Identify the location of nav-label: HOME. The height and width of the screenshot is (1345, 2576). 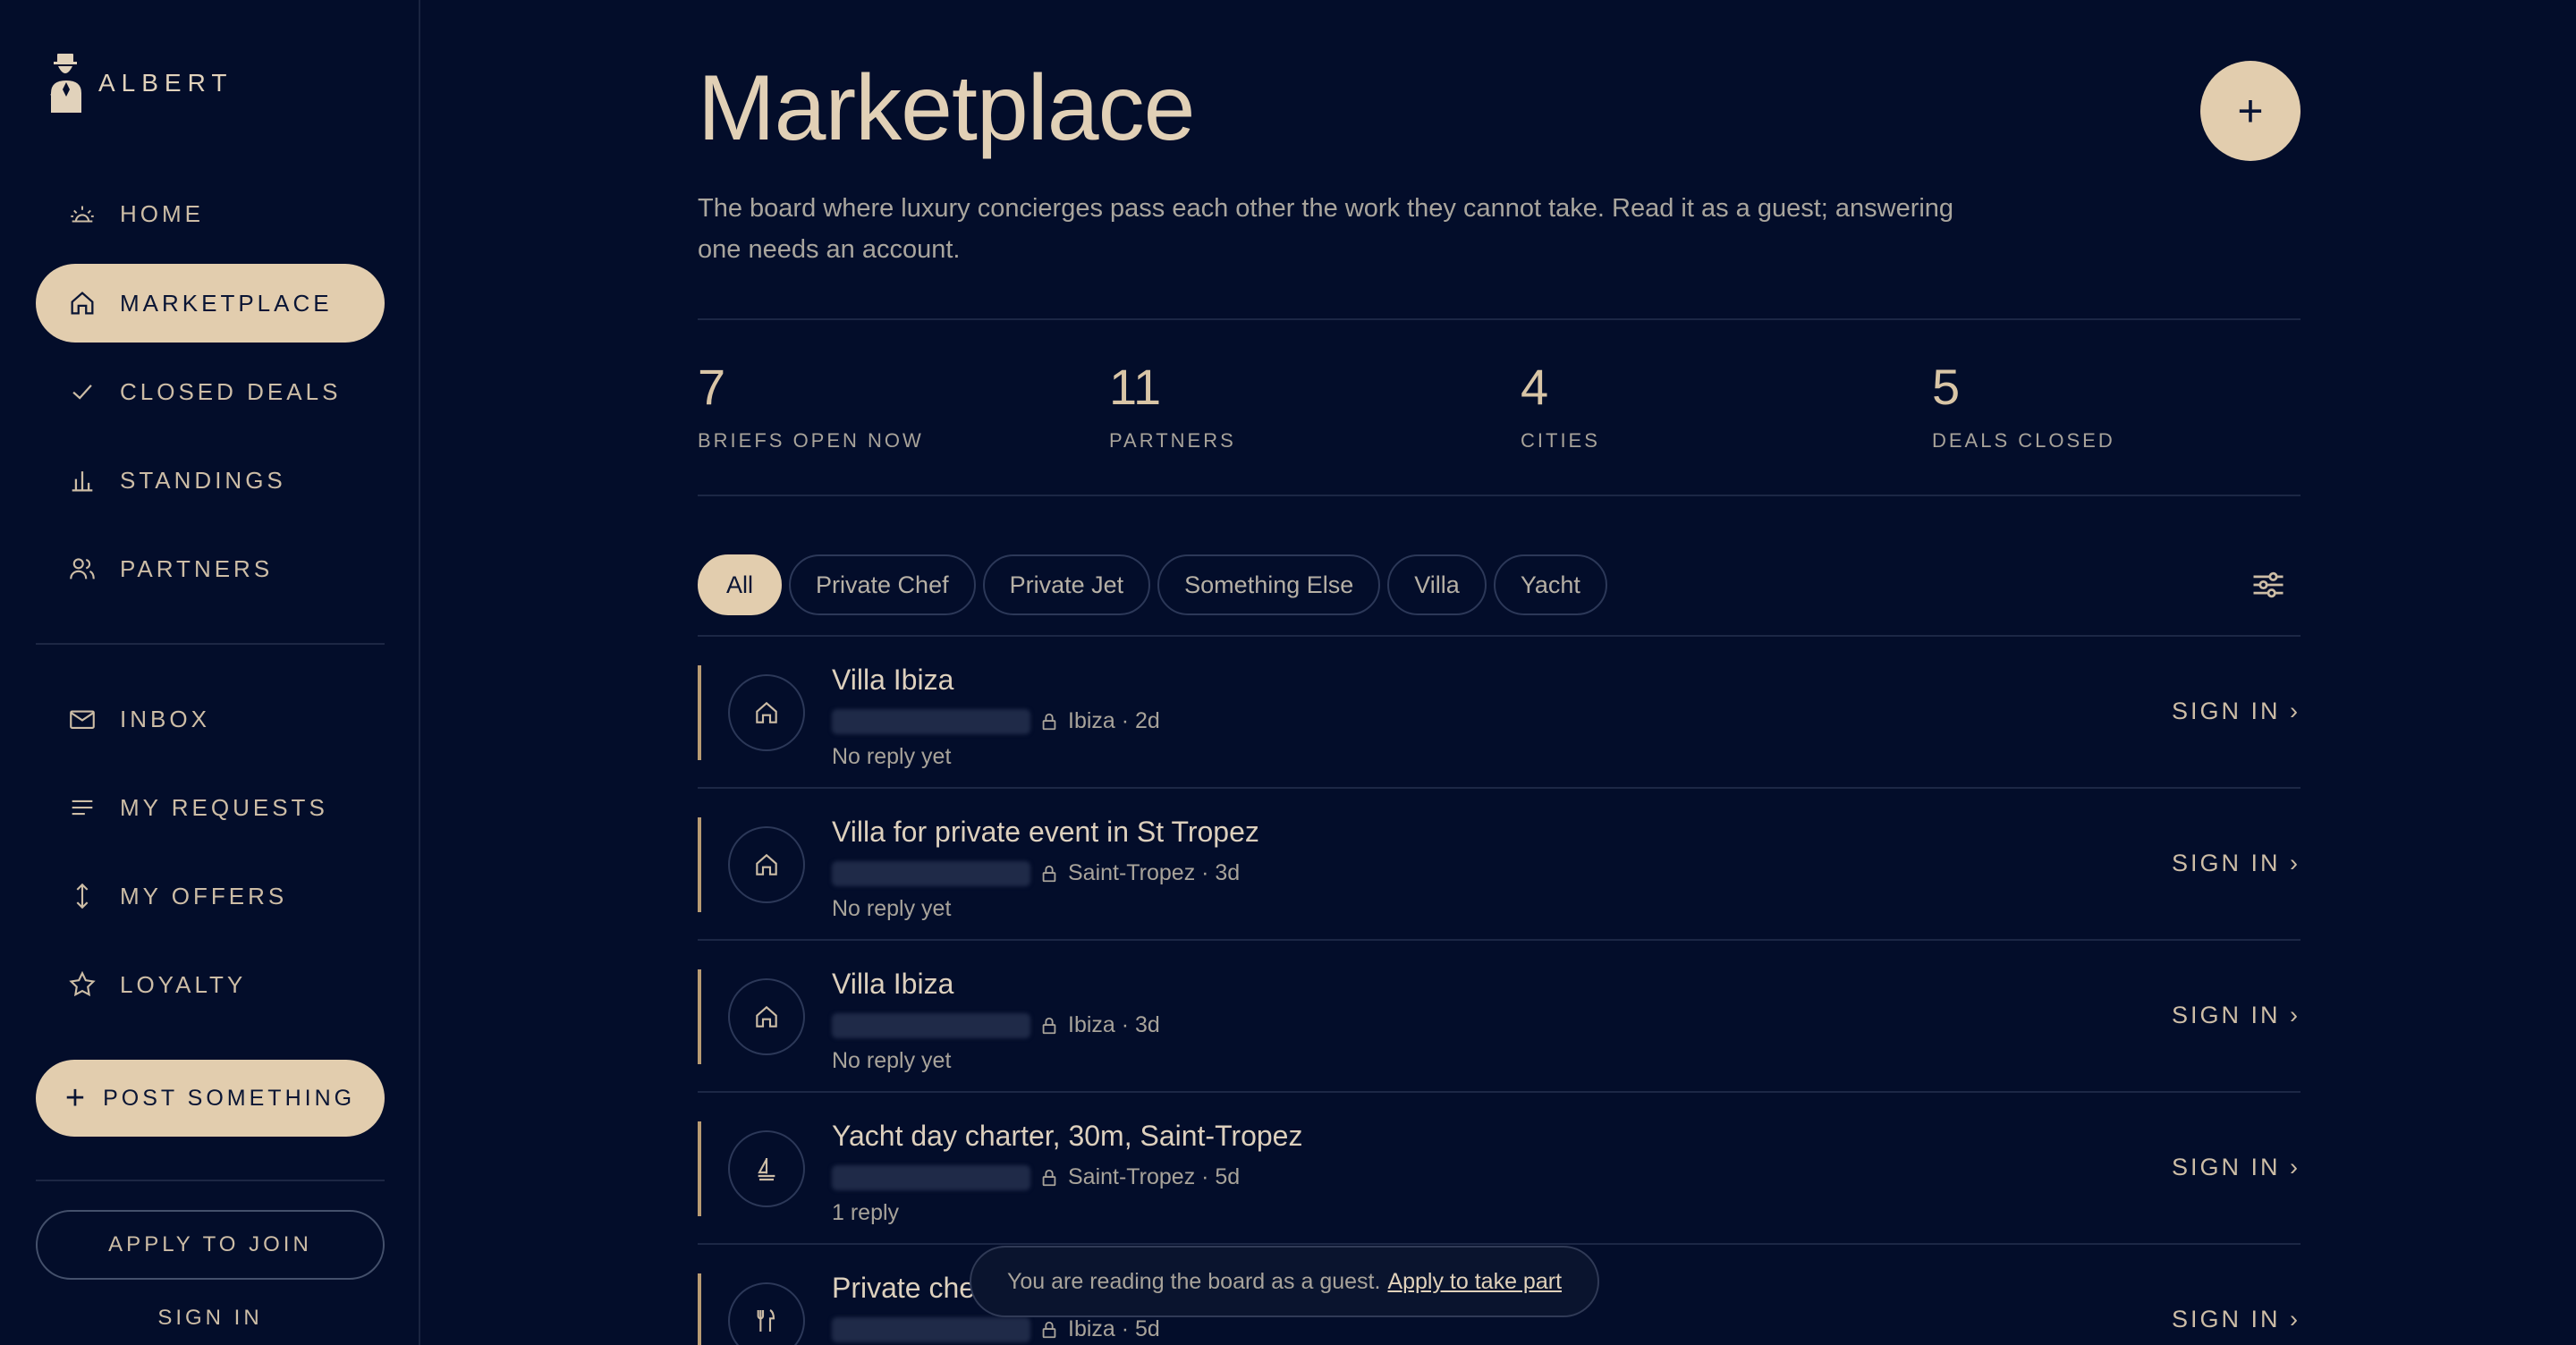
(162, 213).